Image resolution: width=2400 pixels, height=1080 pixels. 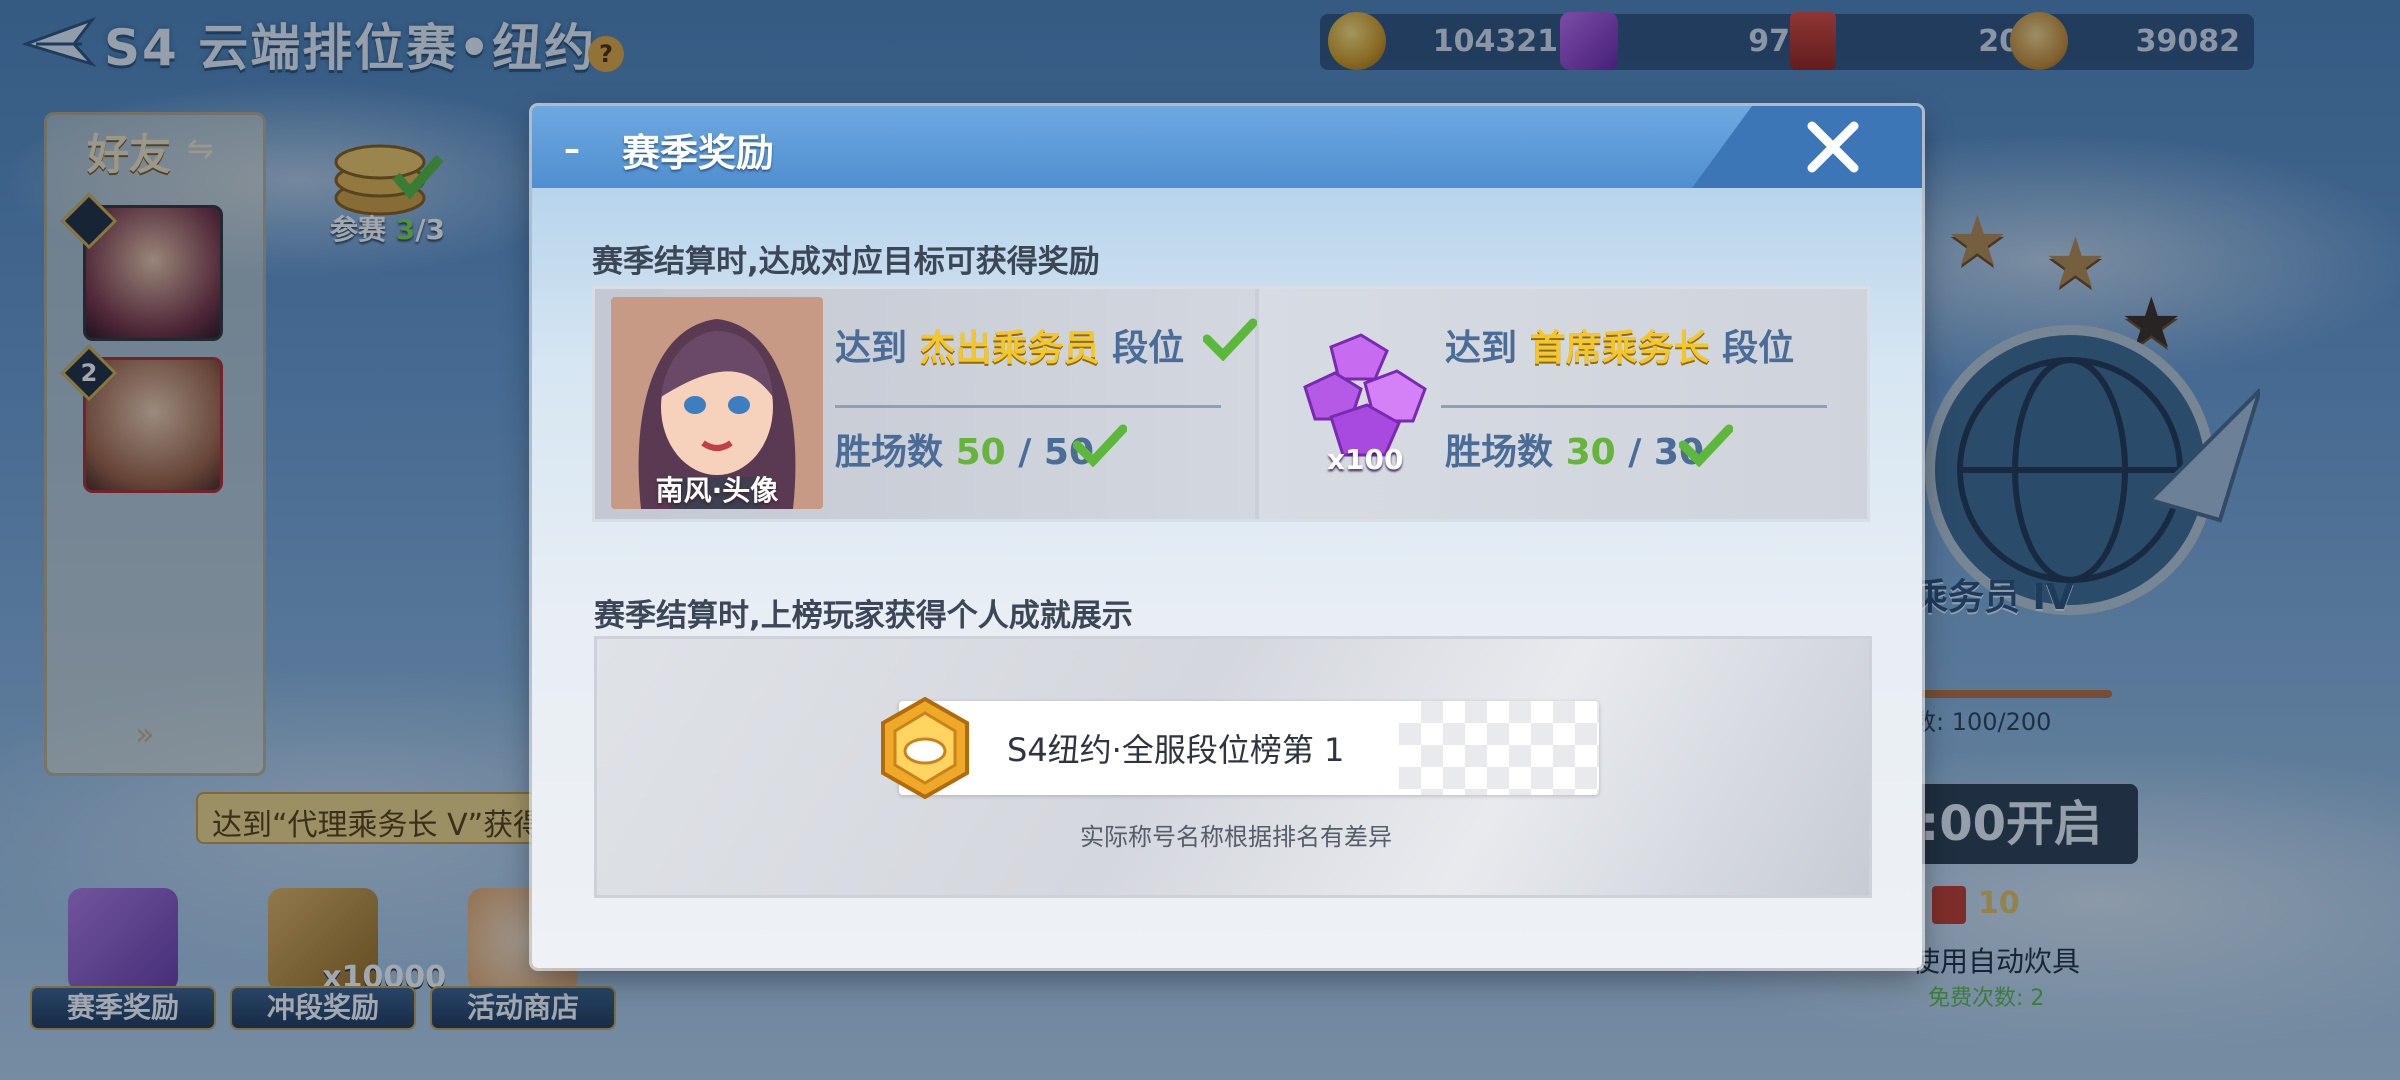 I want to click on season-reward-button: 赛季奖励, so click(x=123, y=955).